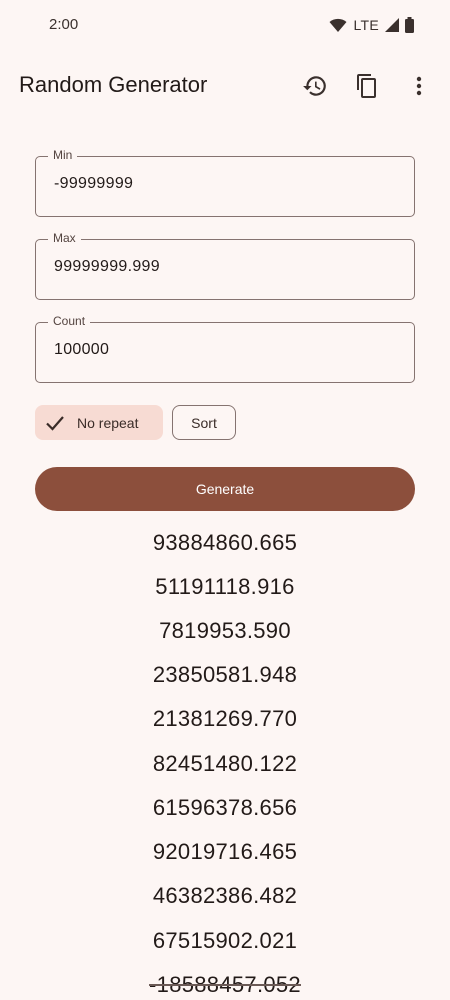  Describe the element at coordinates (225, 182) in the screenshot. I see `min-field: Min -99999999` at that location.